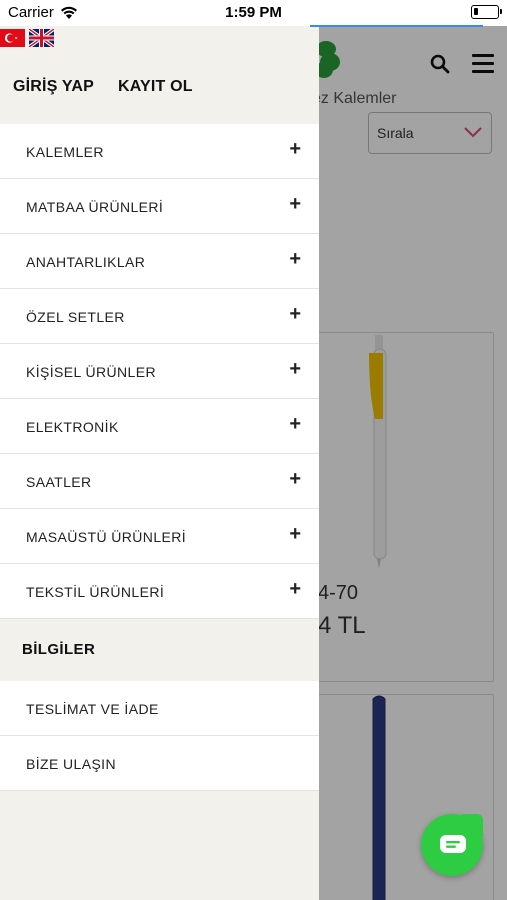 The height and width of the screenshot is (900, 507). I want to click on register-link: KAYIT OL, so click(155, 87).